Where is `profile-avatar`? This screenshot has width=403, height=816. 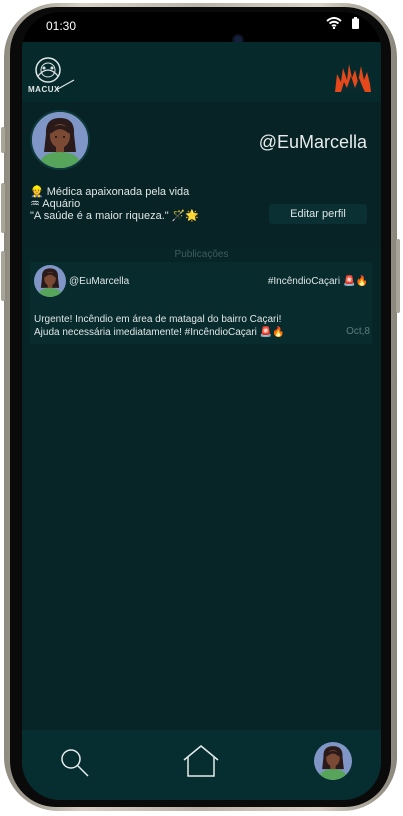 profile-avatar is located at coordinates (60, 140).